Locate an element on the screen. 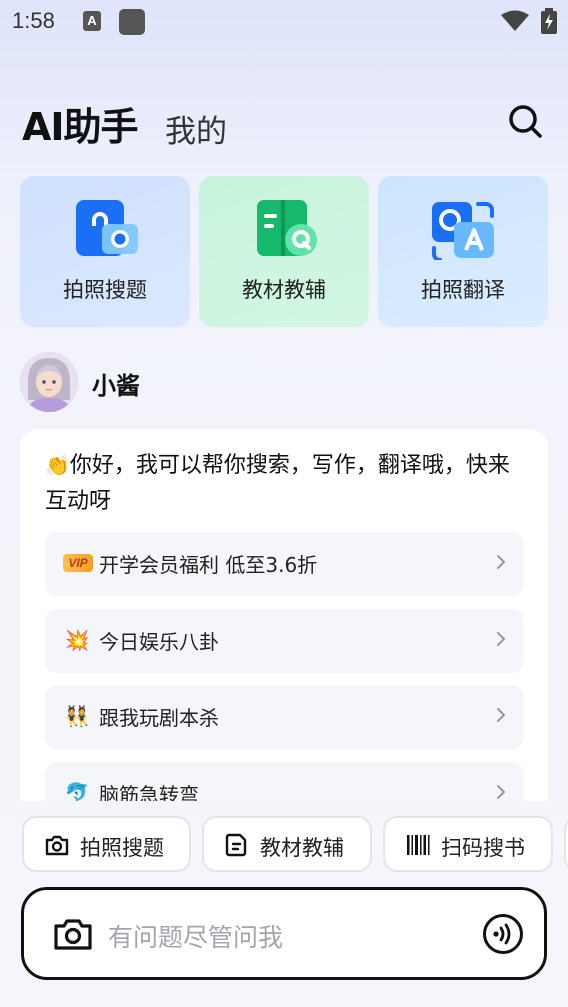  status-time: 1:58 is located at coordinates (33, 20).